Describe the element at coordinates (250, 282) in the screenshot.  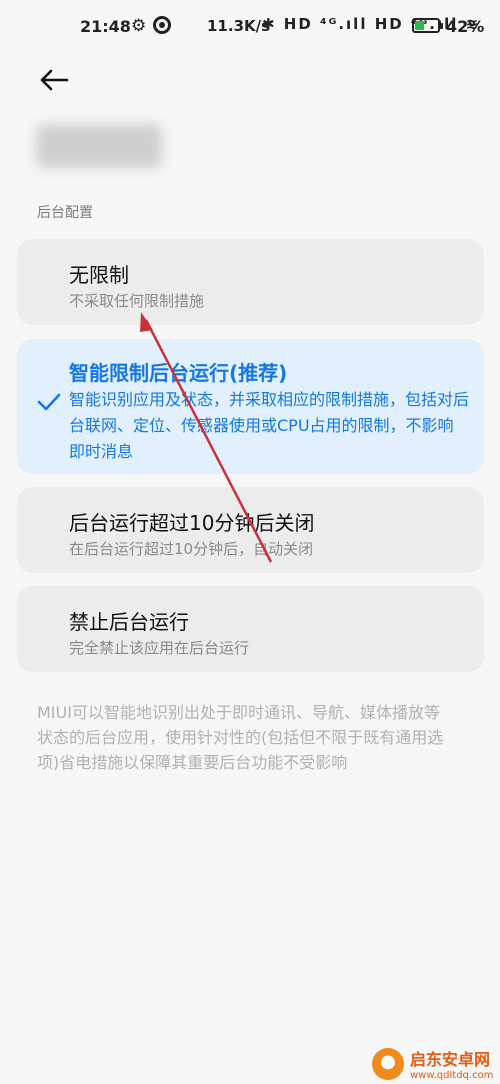
I see `option-no-restriction: 无限制 不采取任何限制措施` at that location.